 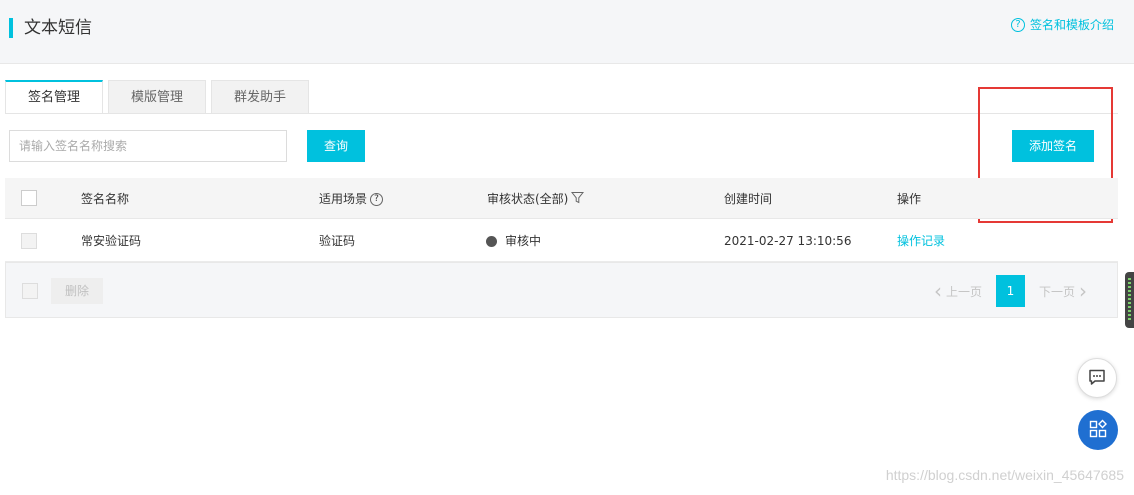 I want to click on table-header: 签名名称 适用场景? 审核状态(全部) 创建时间 操作, so click(x=561, y=198).